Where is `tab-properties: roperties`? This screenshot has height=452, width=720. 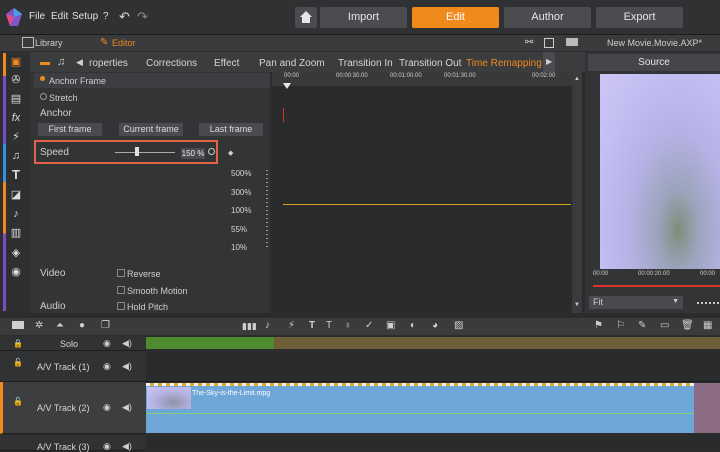
tab-properties: roperties is located at coordinates (108, 63).